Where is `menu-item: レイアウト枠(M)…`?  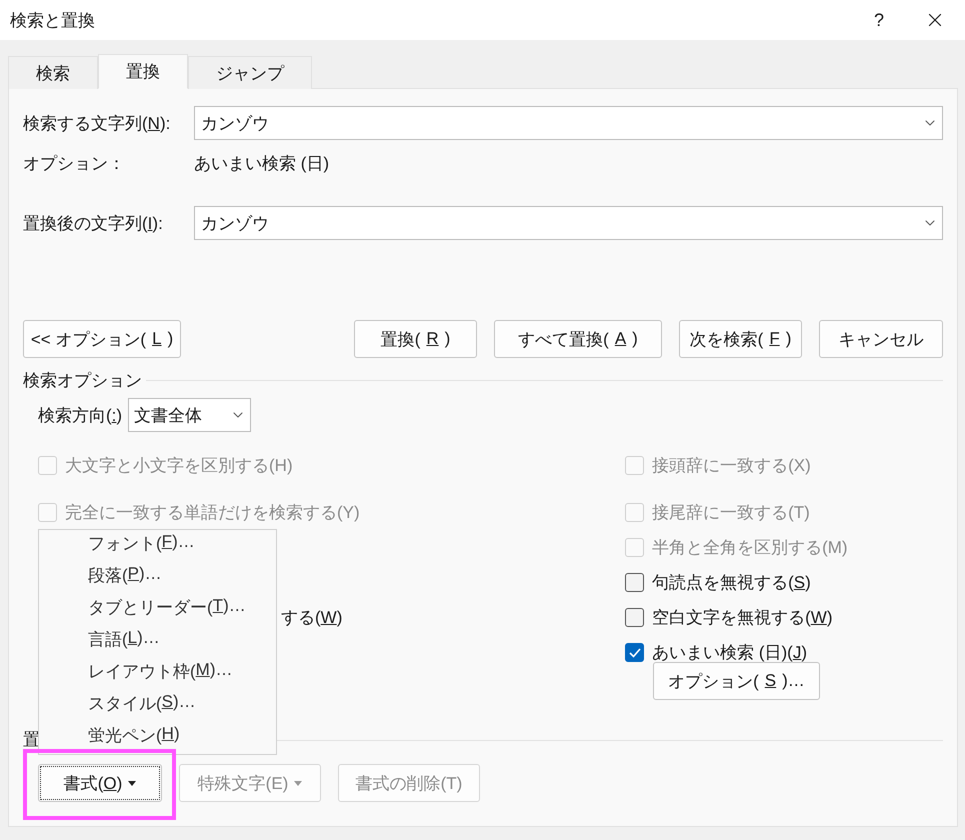 menu-item: レイアウト枠(M)… is located at coordinates (157, 676).